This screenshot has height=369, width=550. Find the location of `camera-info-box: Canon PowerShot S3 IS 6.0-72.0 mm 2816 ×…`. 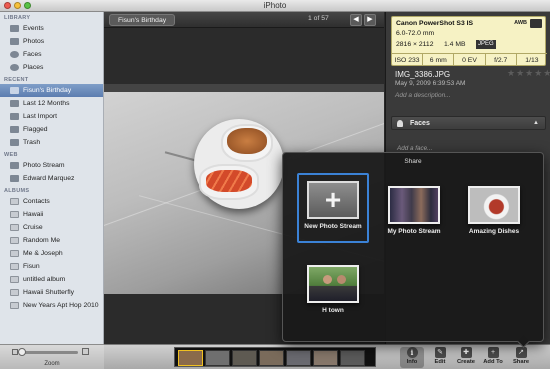

camera-info-box: Canon PowerShot S3 IS 6.0-72.0 mm 2816 ×… is located at coordinates (469, 41).